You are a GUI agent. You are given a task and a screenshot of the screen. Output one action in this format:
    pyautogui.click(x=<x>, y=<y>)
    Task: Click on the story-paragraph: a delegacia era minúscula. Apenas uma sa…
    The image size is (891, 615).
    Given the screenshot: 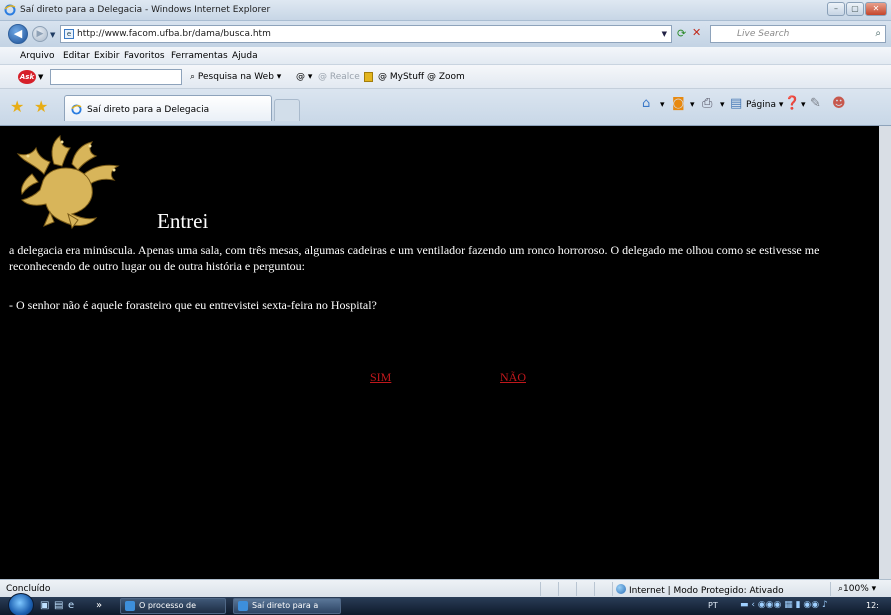 What is the action you would take?
    pyautogui.click(x=414, y=258)
    